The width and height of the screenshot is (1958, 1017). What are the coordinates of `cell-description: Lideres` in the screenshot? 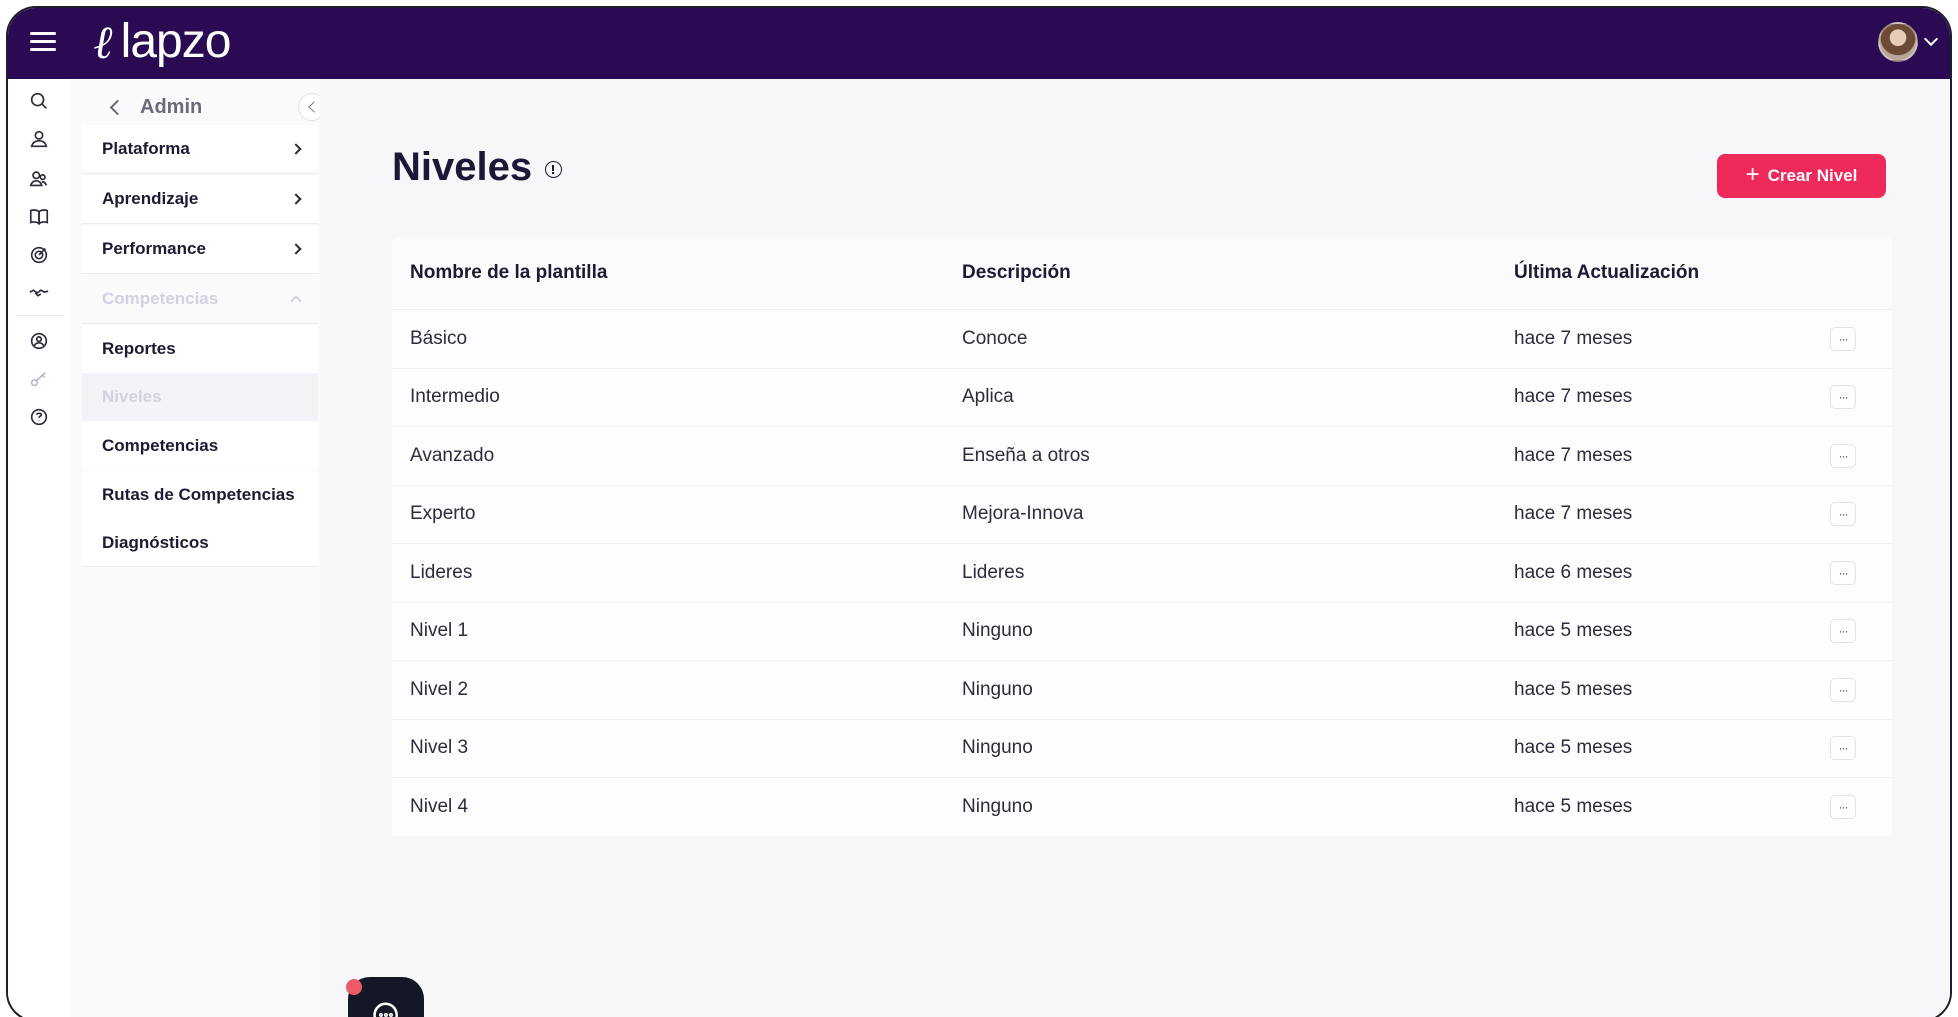 It's located at (993, 572).